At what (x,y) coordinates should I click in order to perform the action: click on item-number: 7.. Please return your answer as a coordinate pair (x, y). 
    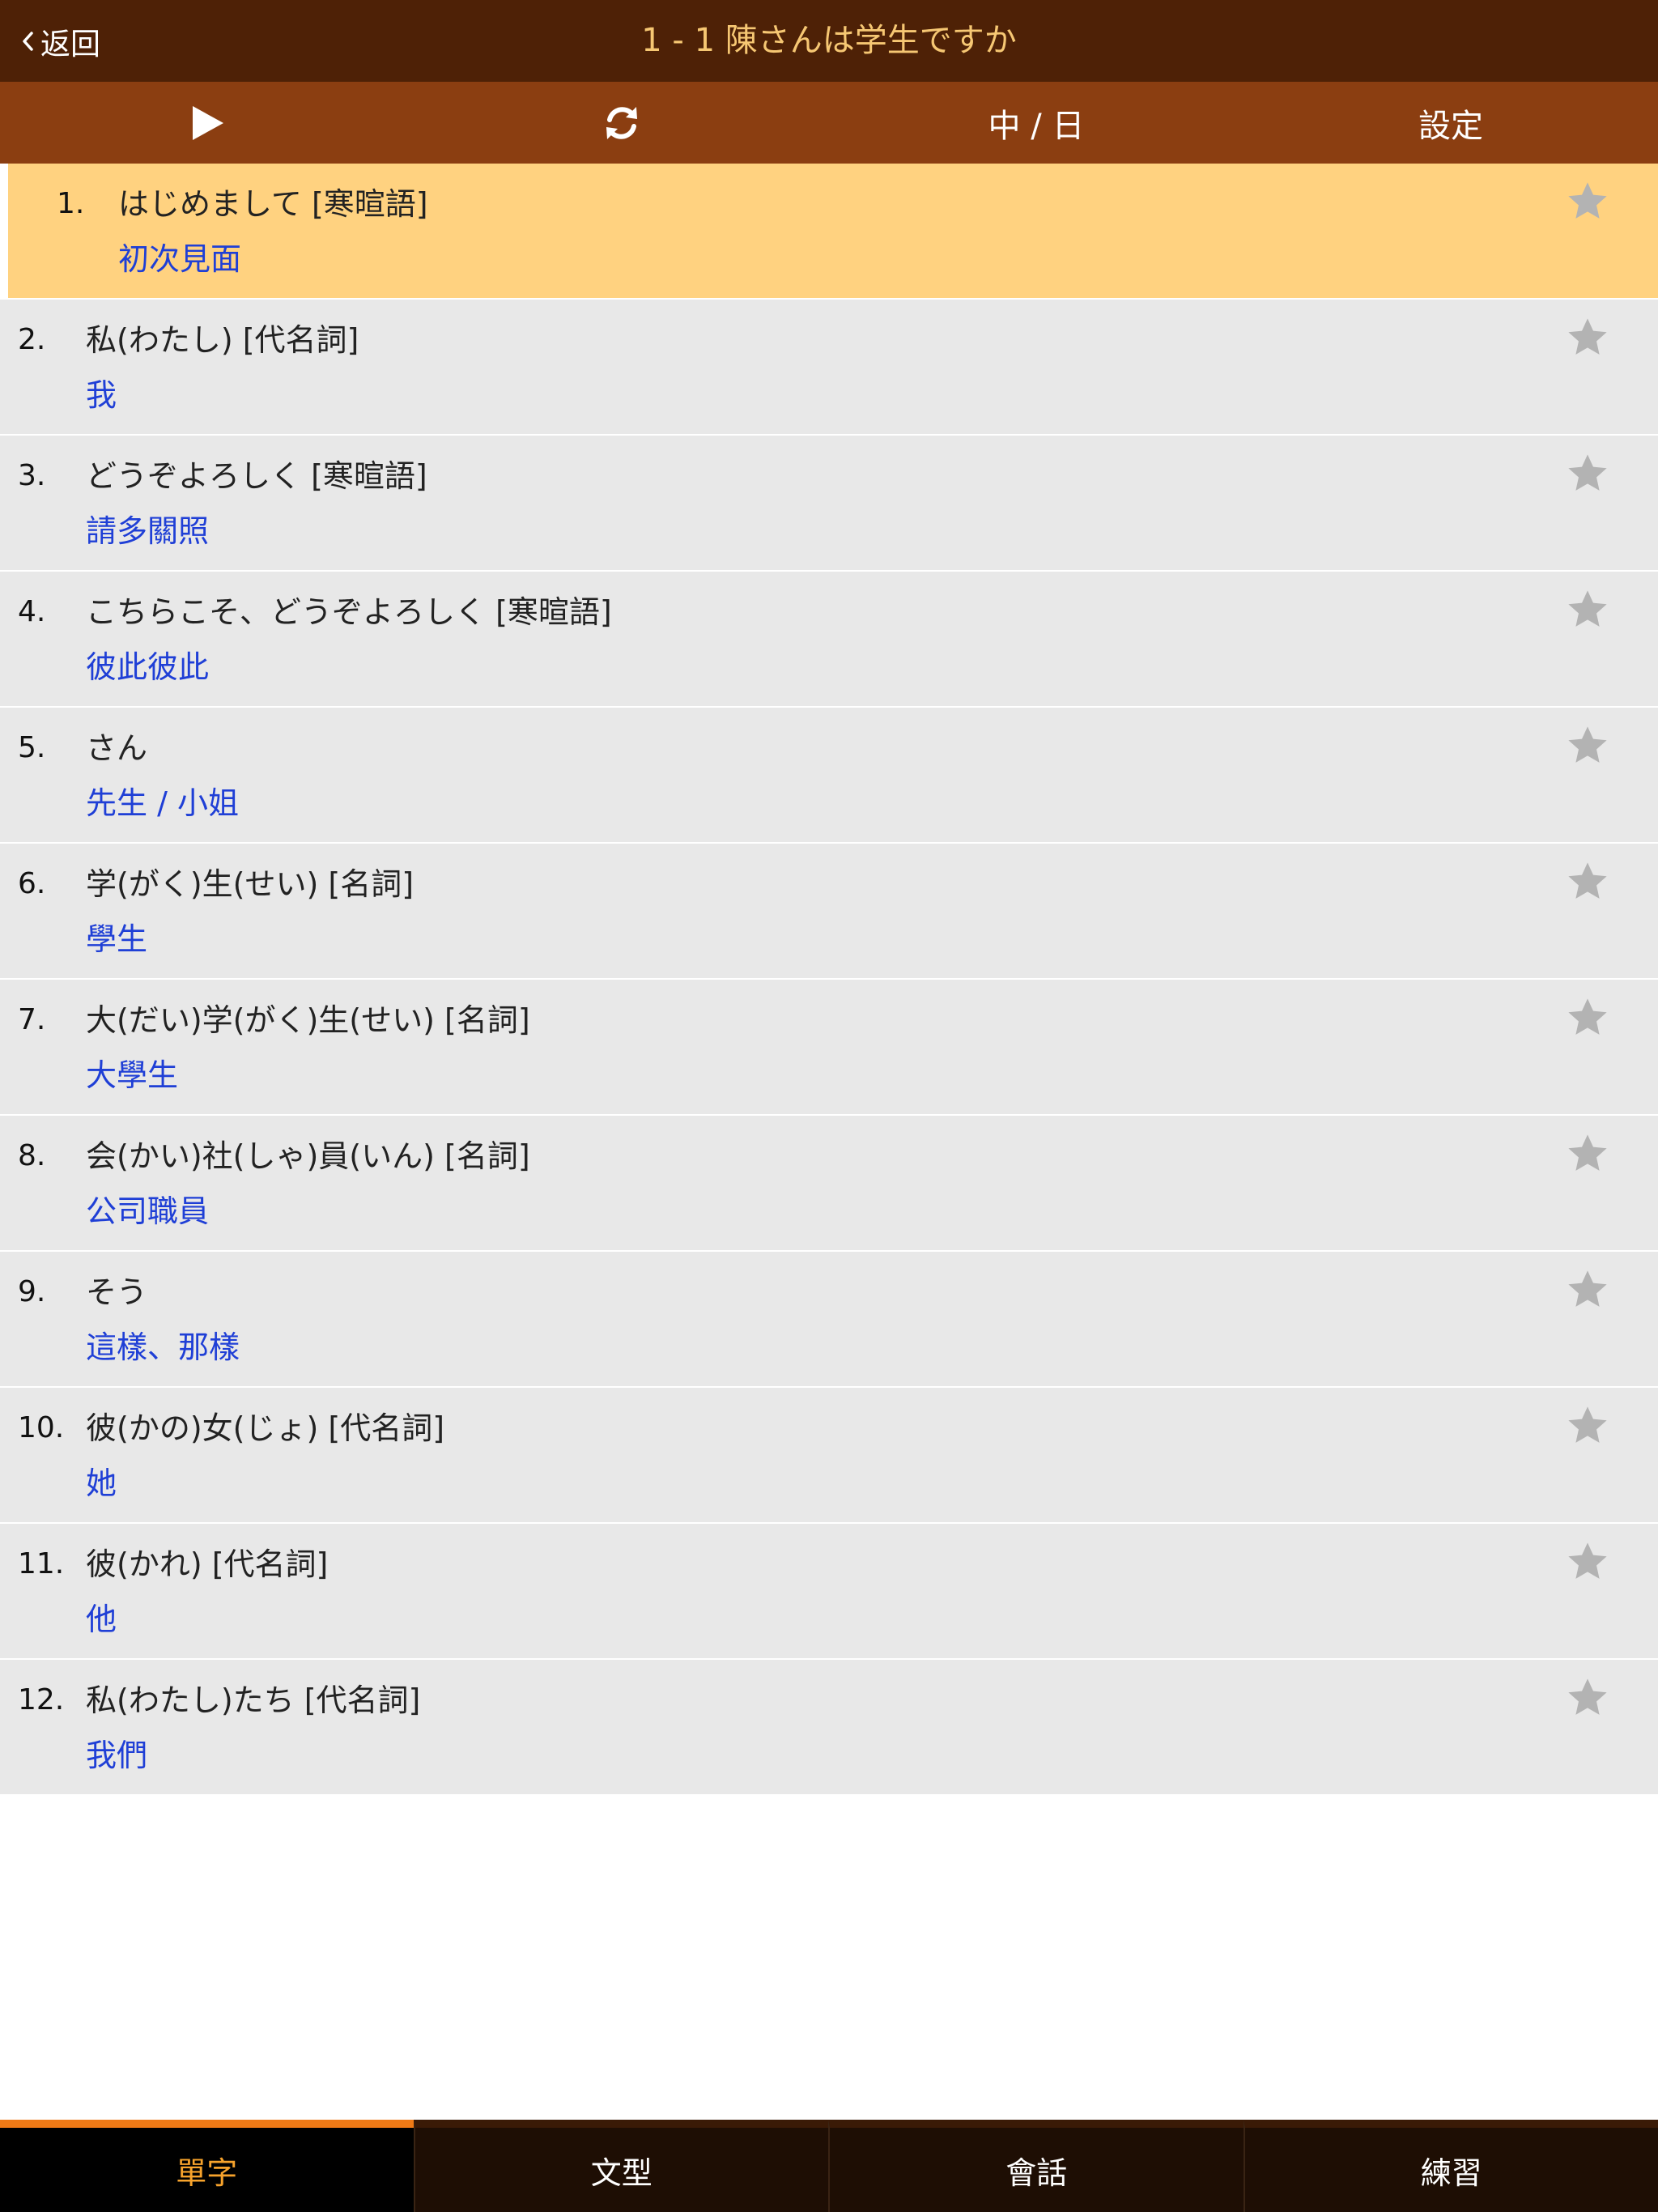
    Looking at the image, I should click on (32, 1020).